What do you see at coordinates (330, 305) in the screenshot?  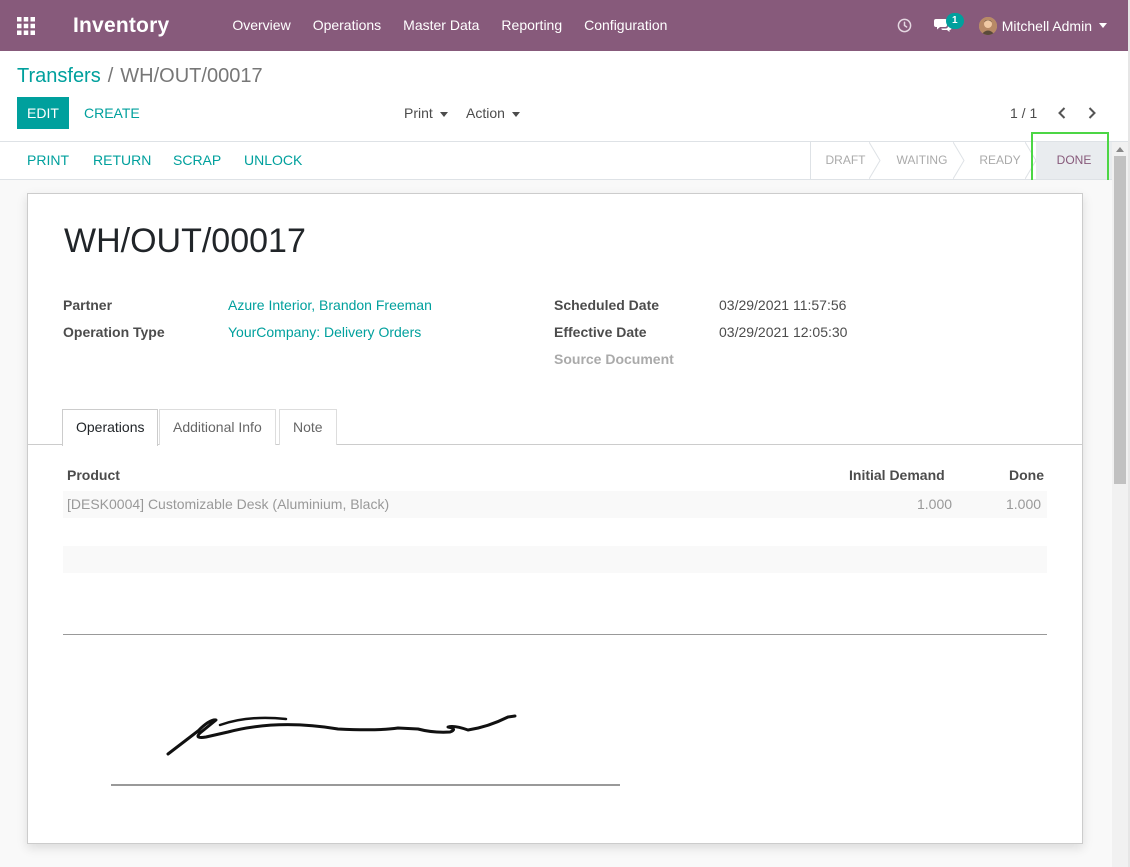 I see `partner-link: Azure Interior, Brandon Freeman` at bounding box center [330, 305].